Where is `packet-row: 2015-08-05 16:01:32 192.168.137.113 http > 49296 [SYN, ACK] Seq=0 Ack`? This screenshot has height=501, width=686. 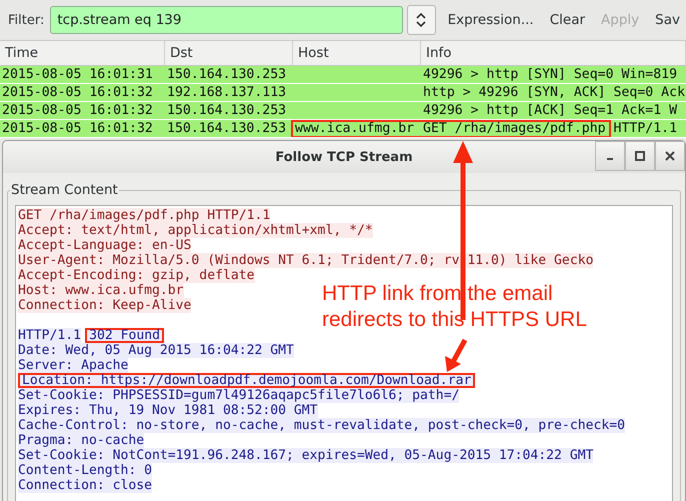 packet-row: 2015-08-05 16:01:32 192.168.137.113 http > 49296 [SYN, ACK] Seq=0 Ack is located at coordinates (343, 93).